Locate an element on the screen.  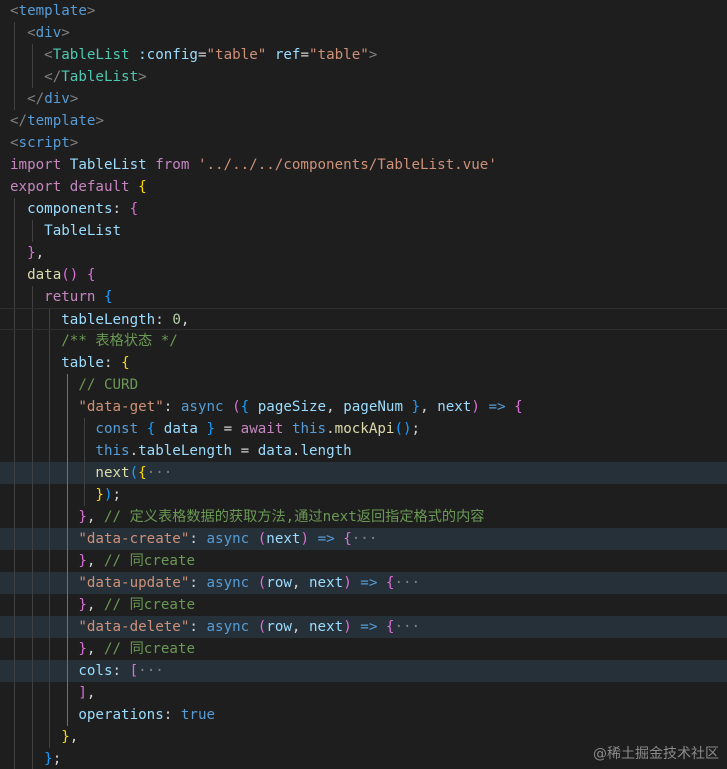
code-token: async is located at coordinates (202, 407).